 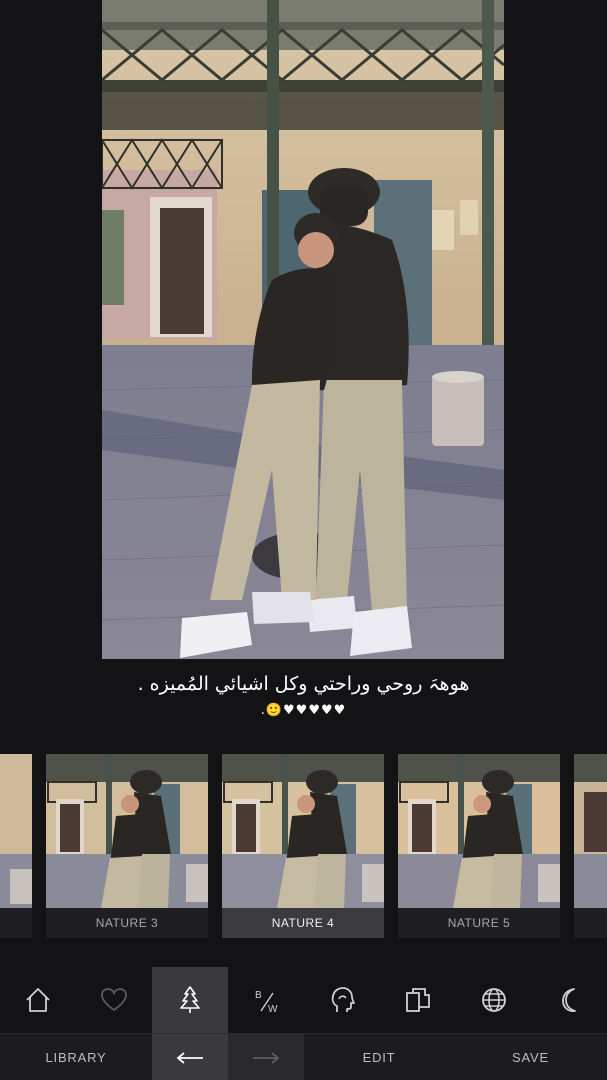 I want to click on undo-button, so click(x=190, y=1057).